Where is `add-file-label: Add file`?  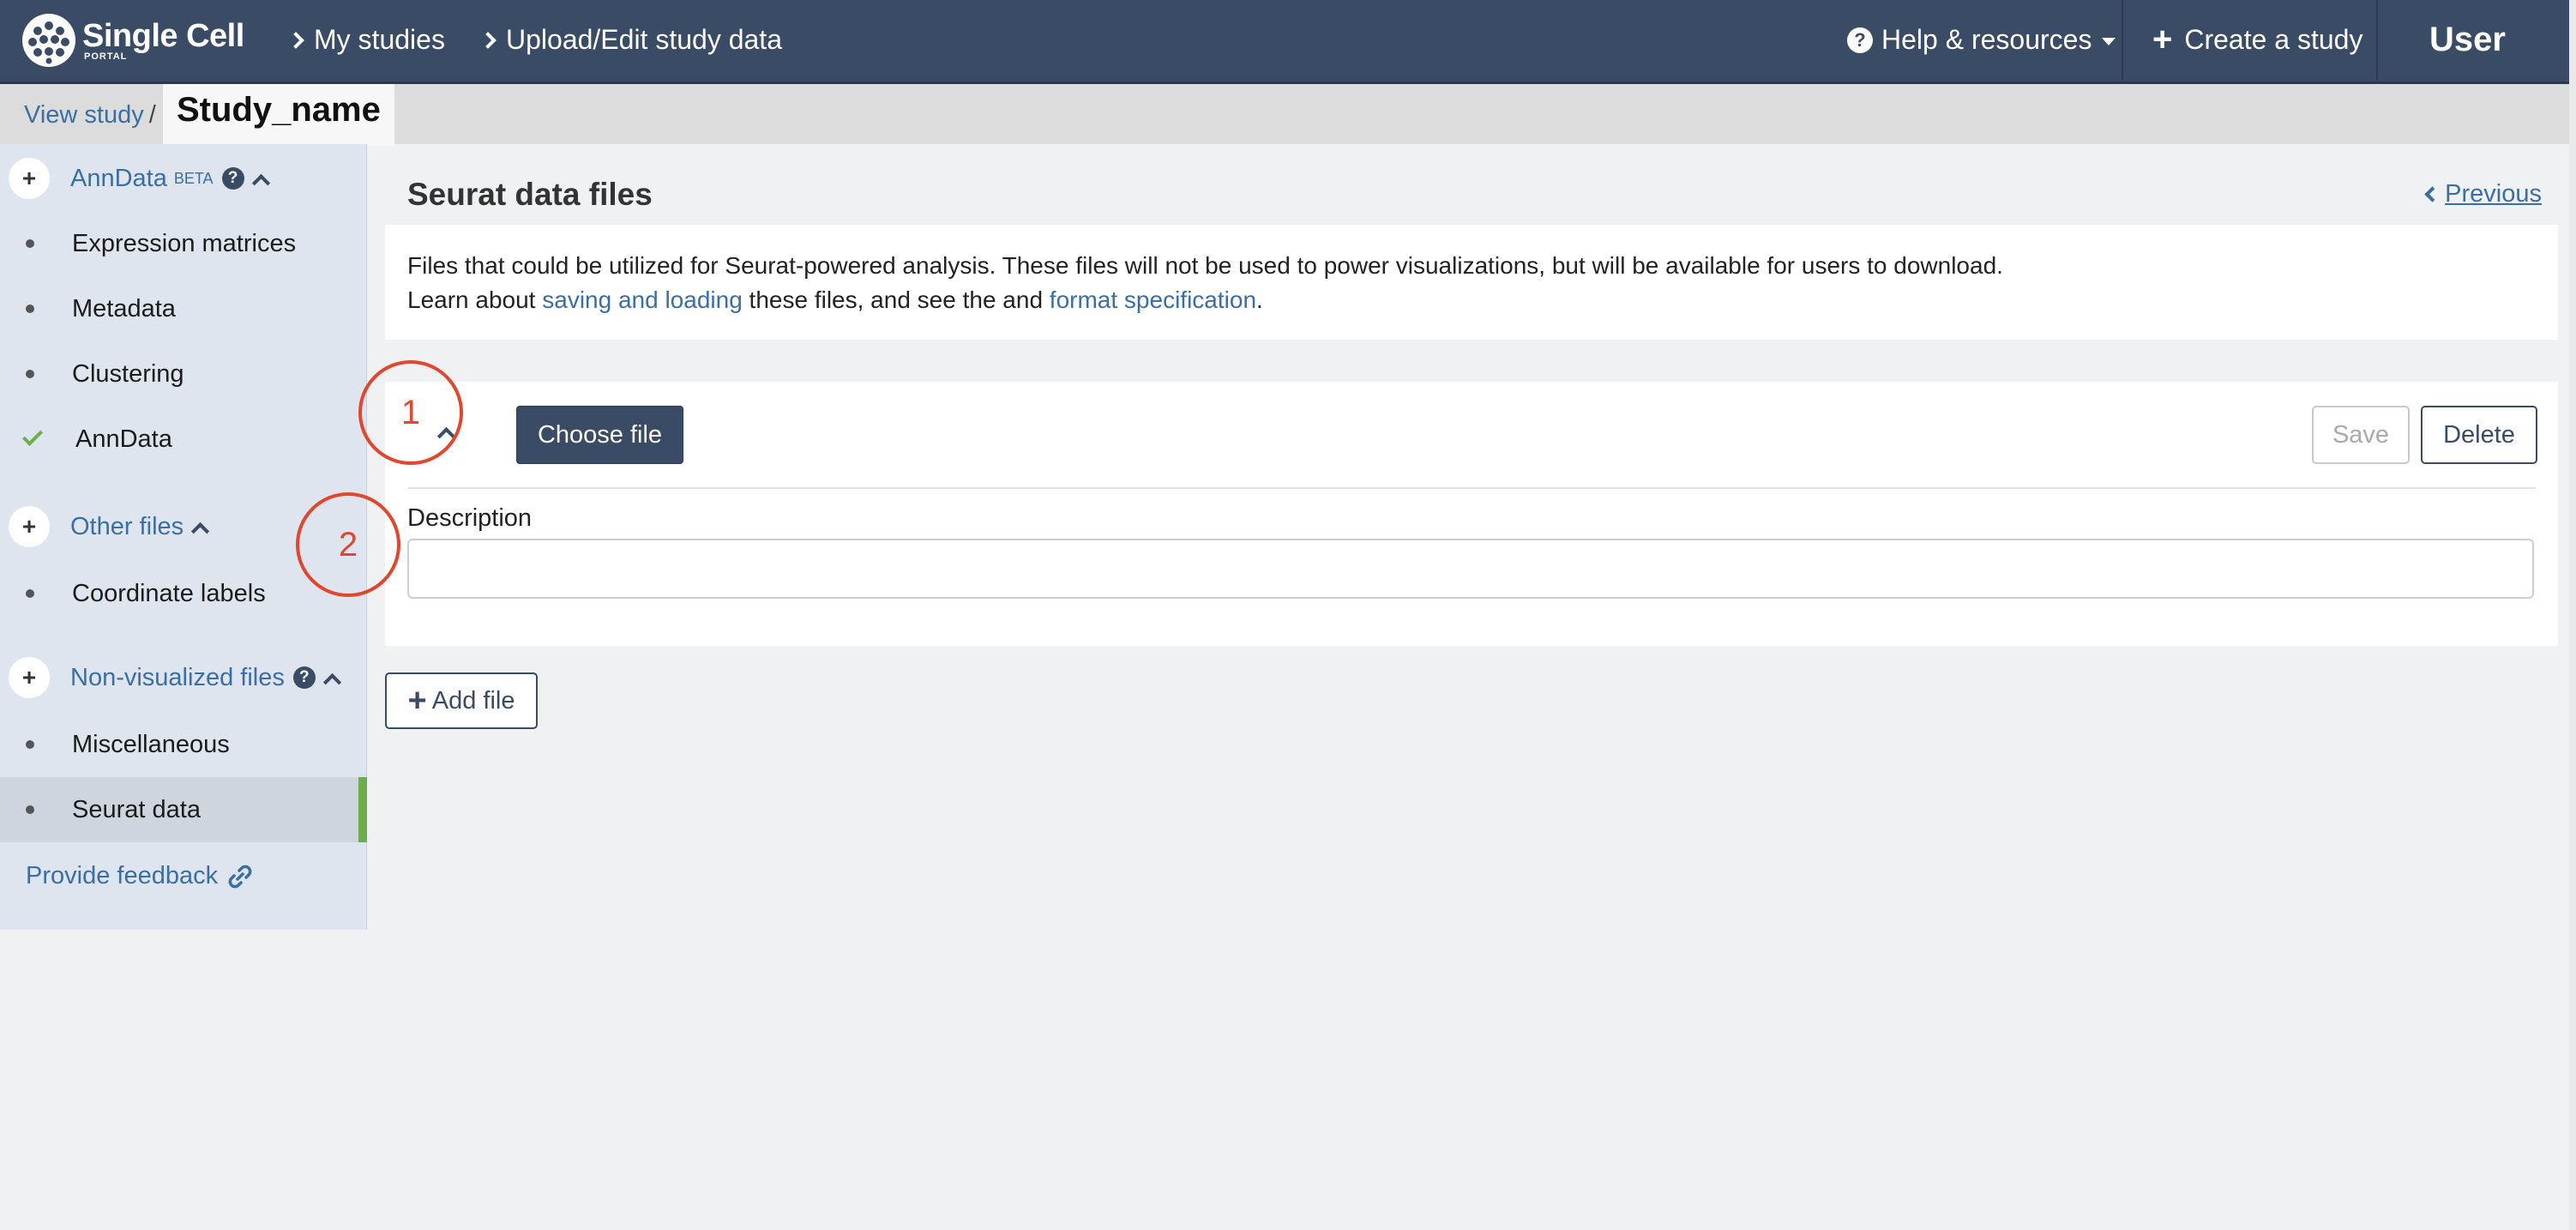 add-file-label: Add file is located at coordinates (473, 700).